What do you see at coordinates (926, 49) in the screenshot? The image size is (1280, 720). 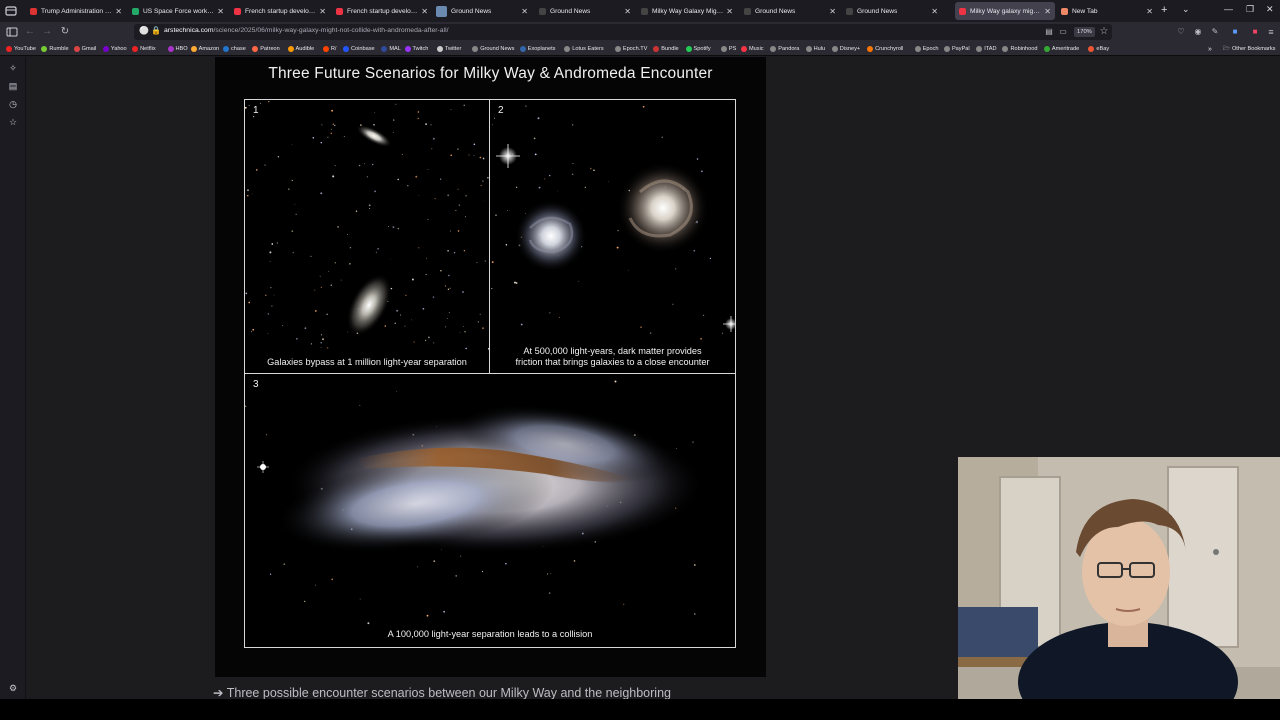 I see `bookmark-item: Epoch` at bounding box center [926, 49].